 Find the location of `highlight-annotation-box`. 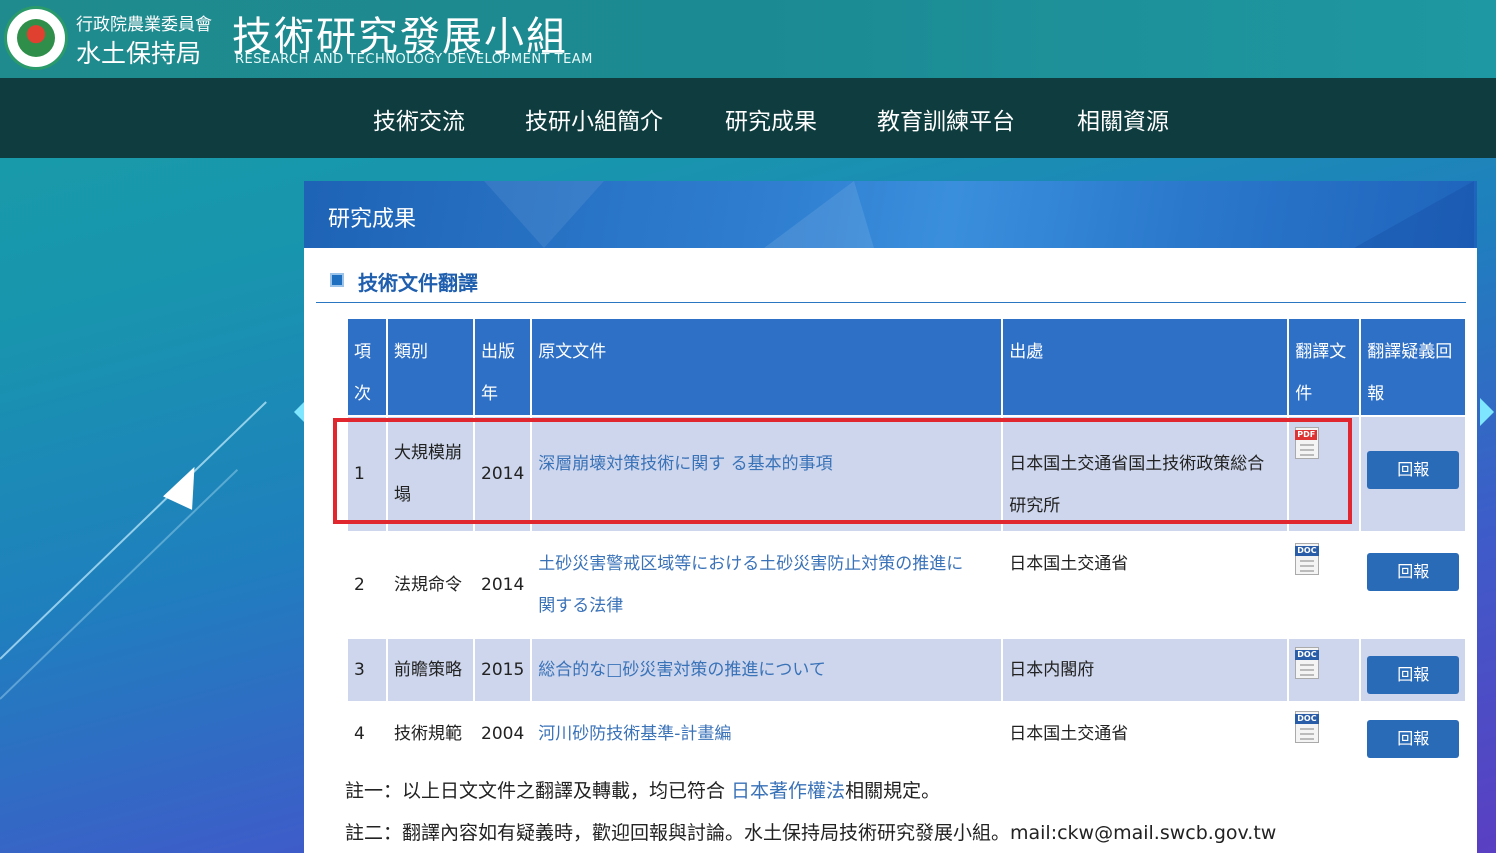

highlight-annotation-box is located at coordinates (842, 471).